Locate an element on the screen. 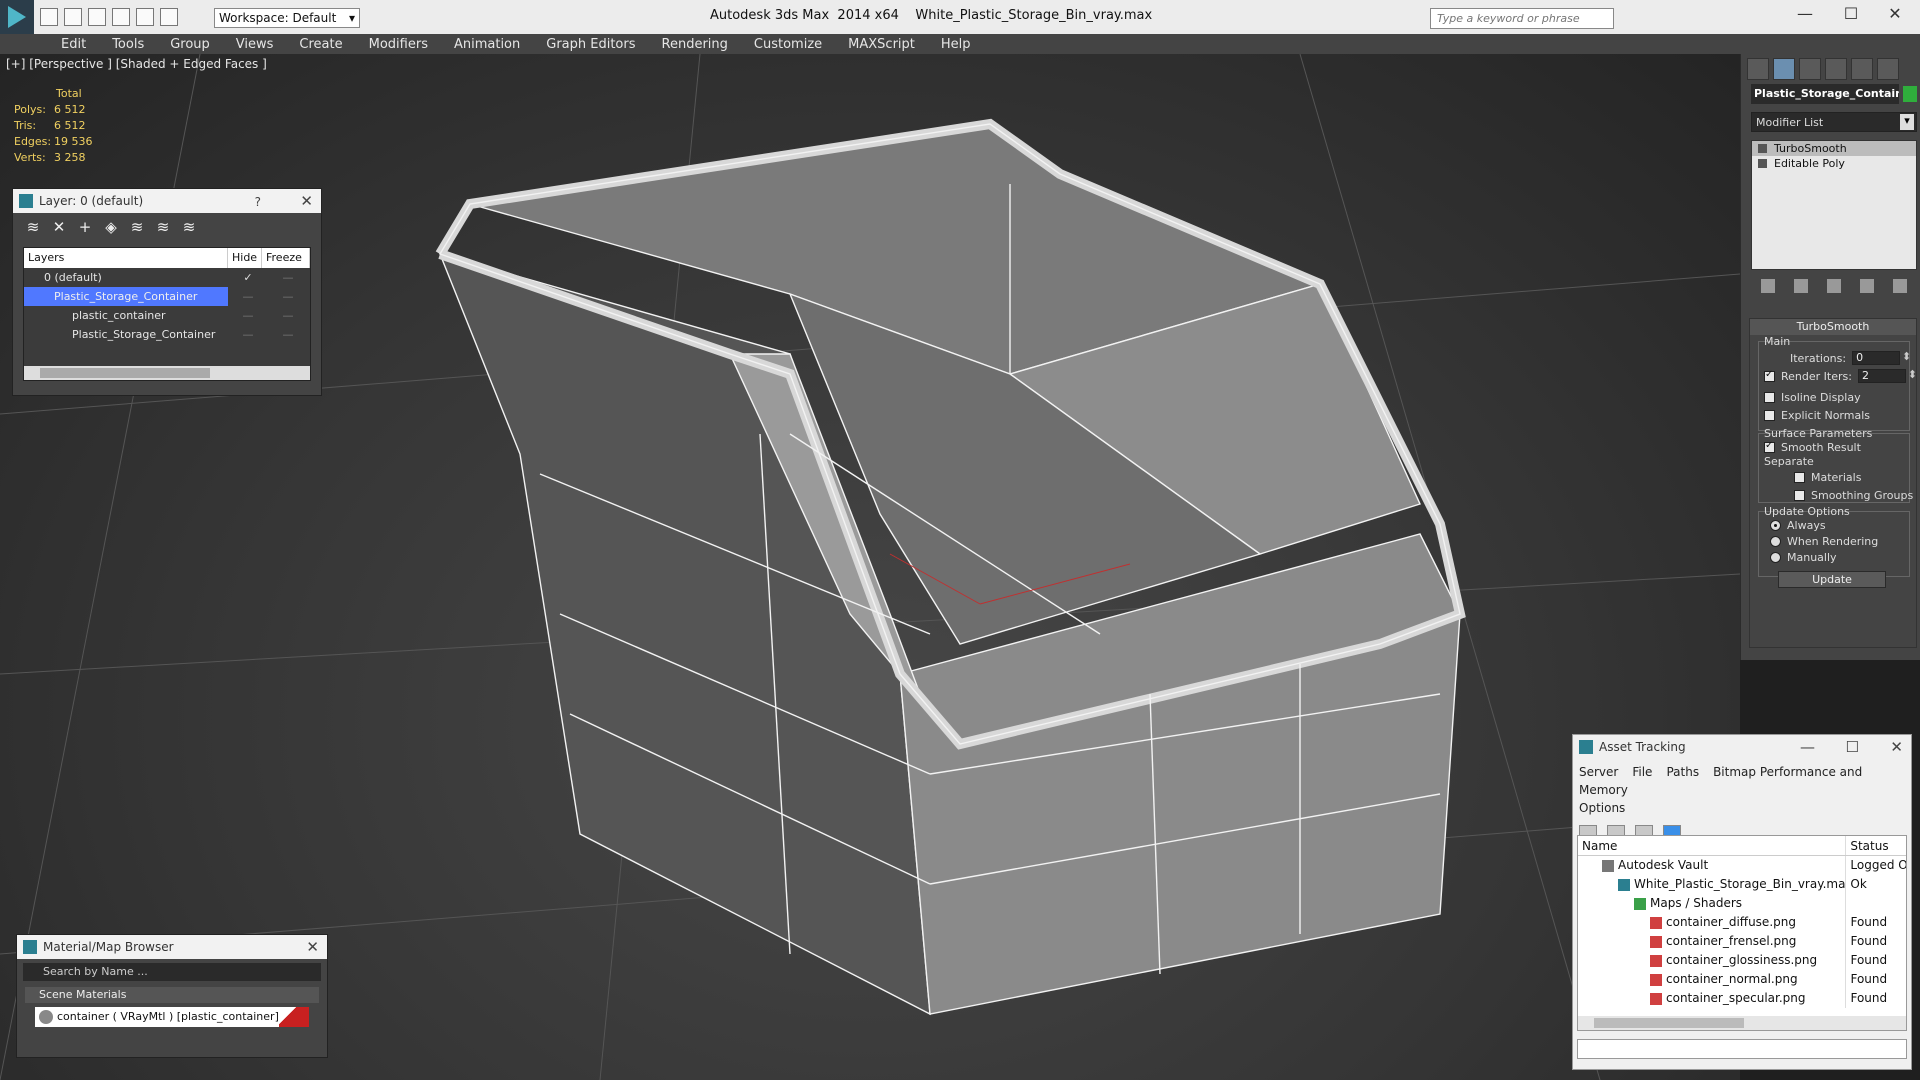 The width and height of the screenshot is (1920, 1080). hierarchy-tab-icon is located at coordinates (1810, 69).